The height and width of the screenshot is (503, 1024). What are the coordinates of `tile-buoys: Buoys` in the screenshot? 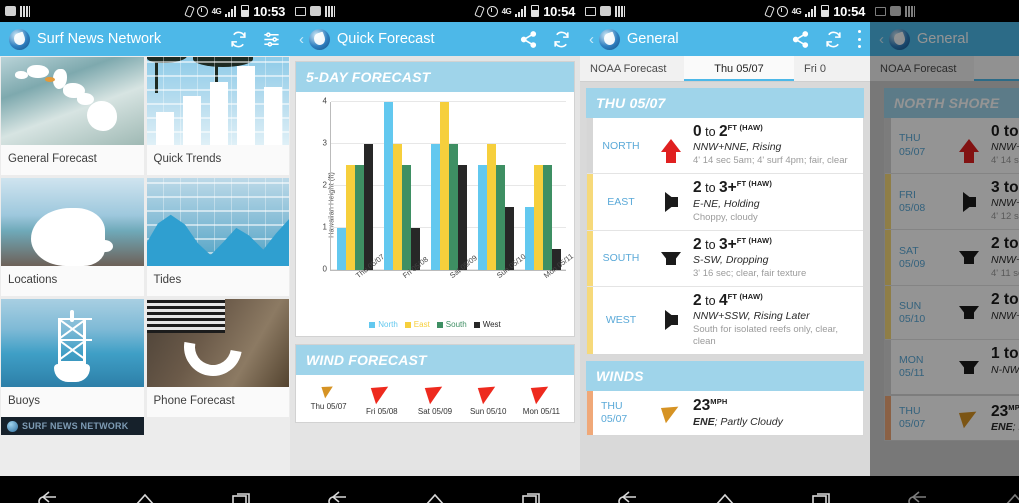 It's located at (72, 358).